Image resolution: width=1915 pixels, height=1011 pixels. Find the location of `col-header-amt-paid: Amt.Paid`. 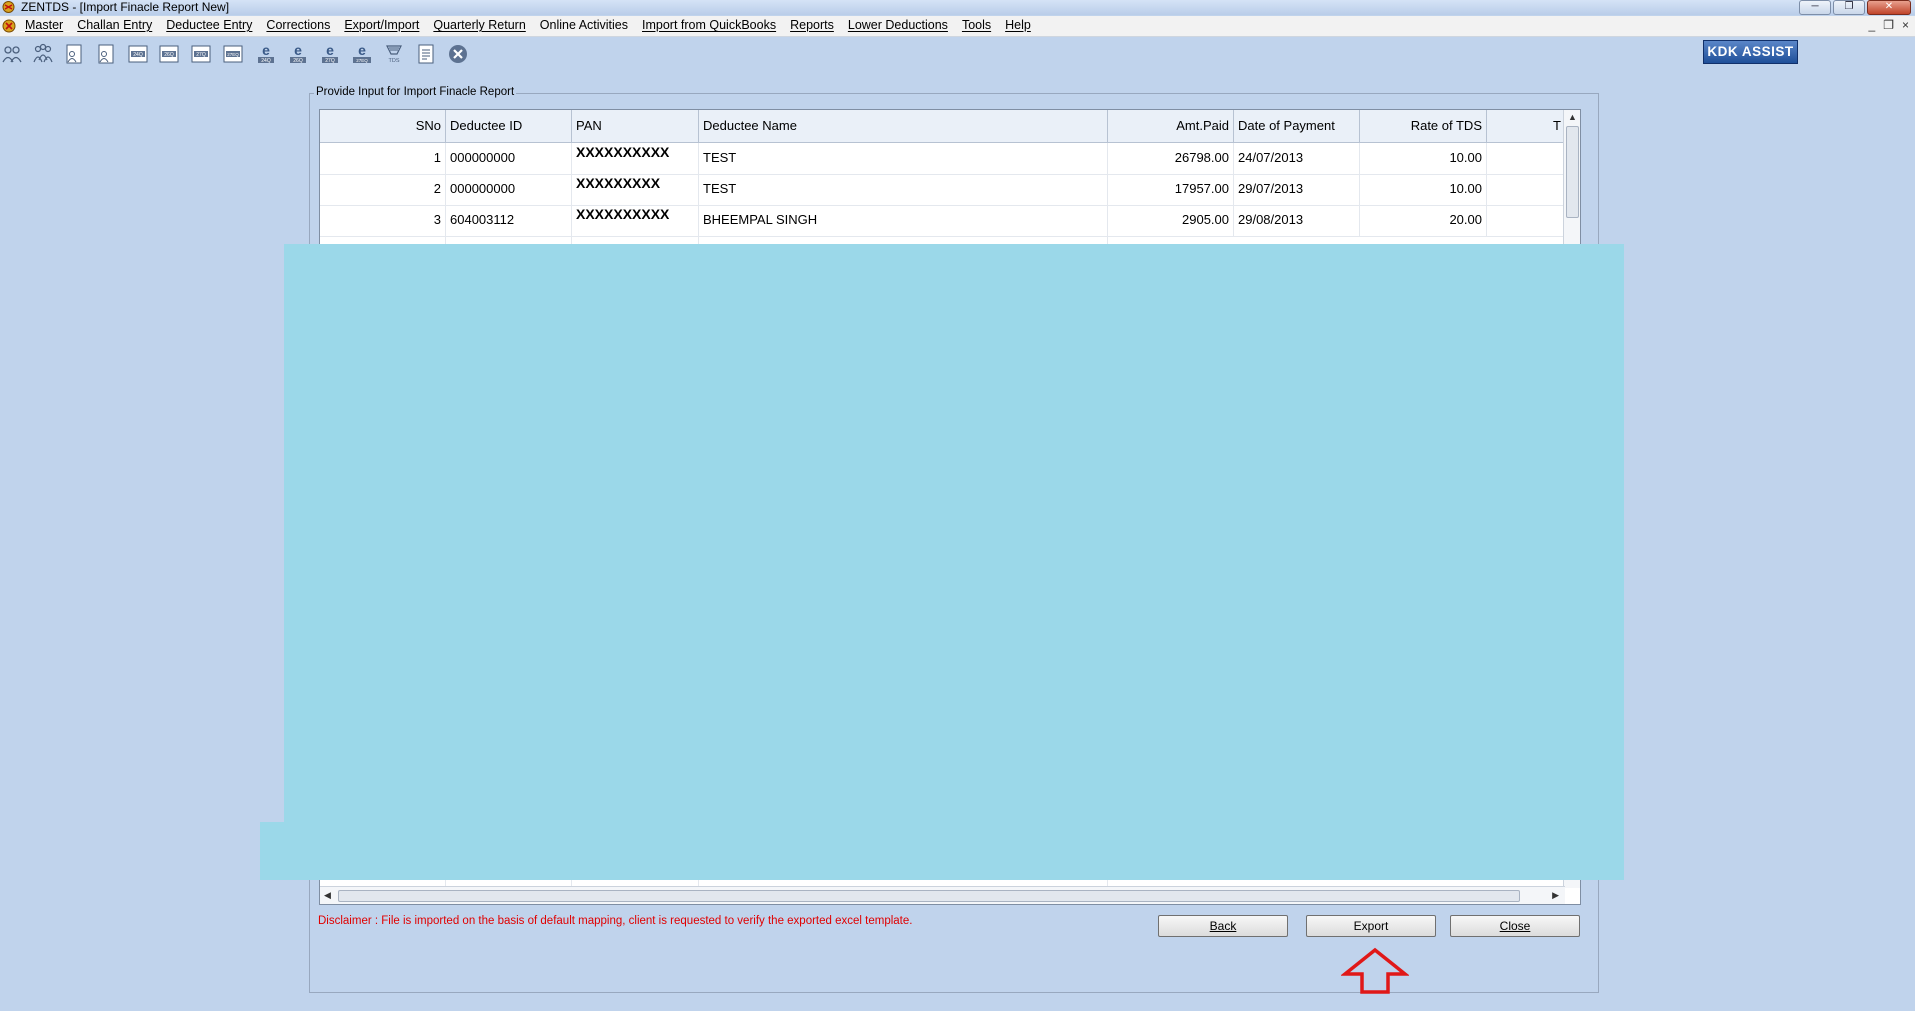

col-header-amt-paid: Amt.Paid is located at coordinates (1171, 126).